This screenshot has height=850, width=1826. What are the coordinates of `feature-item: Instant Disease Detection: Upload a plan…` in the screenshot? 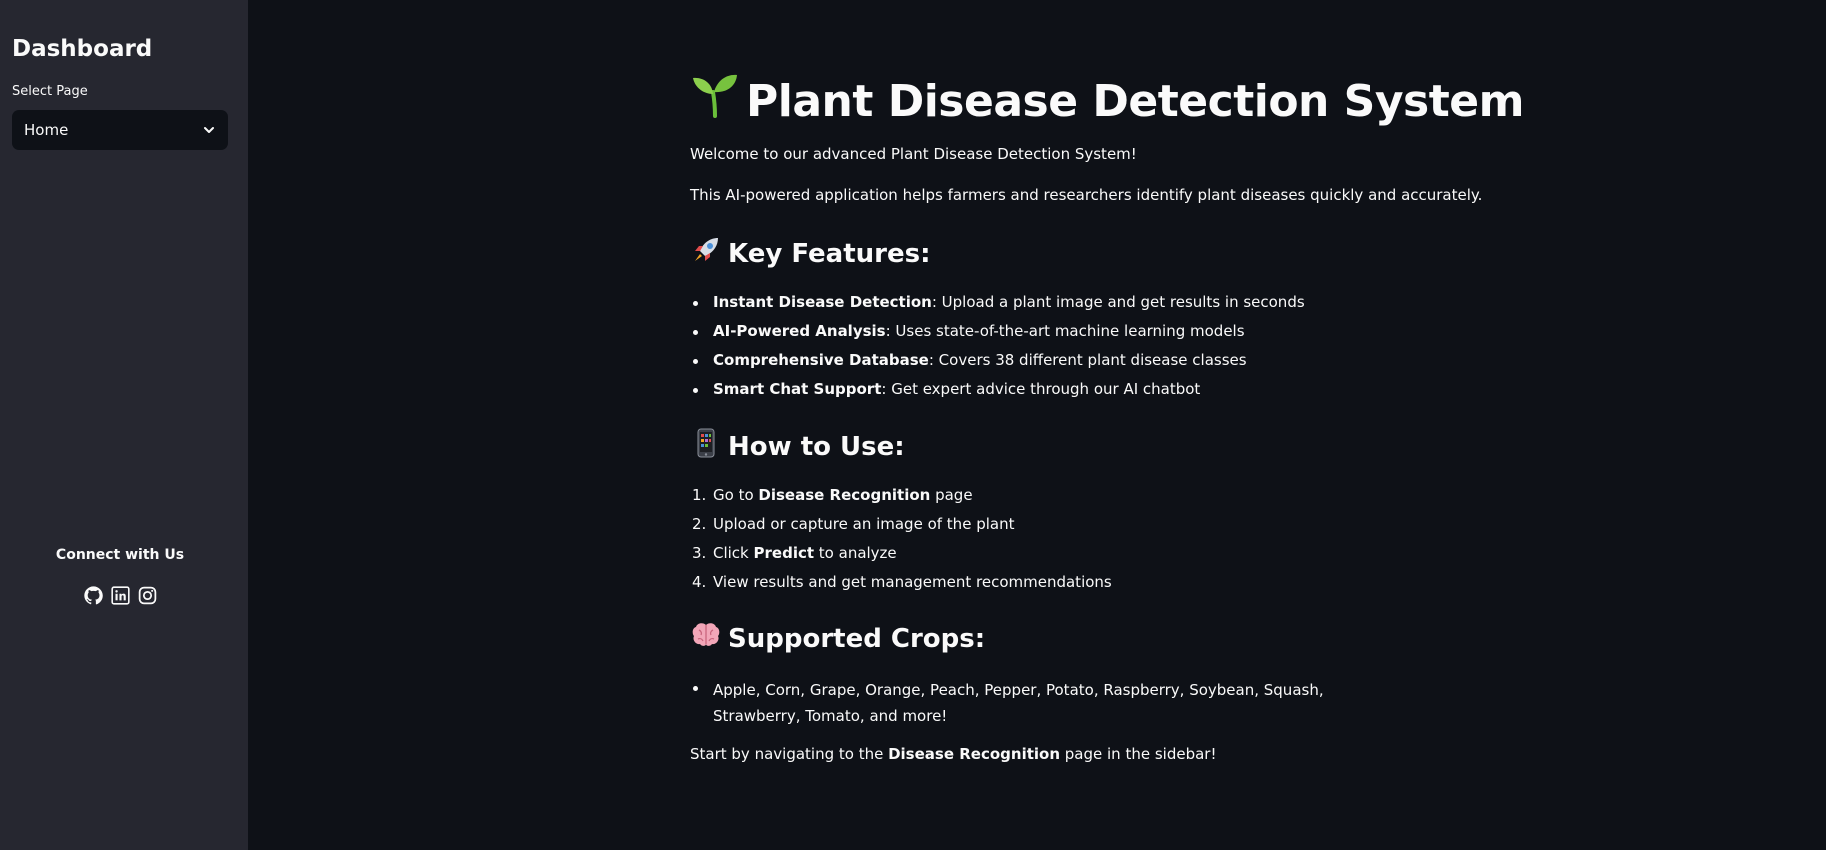 It's located at (1050, 306).